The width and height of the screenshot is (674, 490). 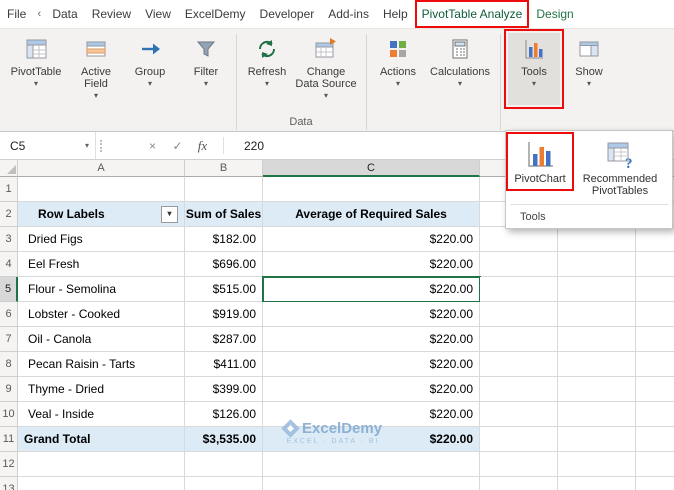 I want to click on cell-F6, so click(x=655, y=314).